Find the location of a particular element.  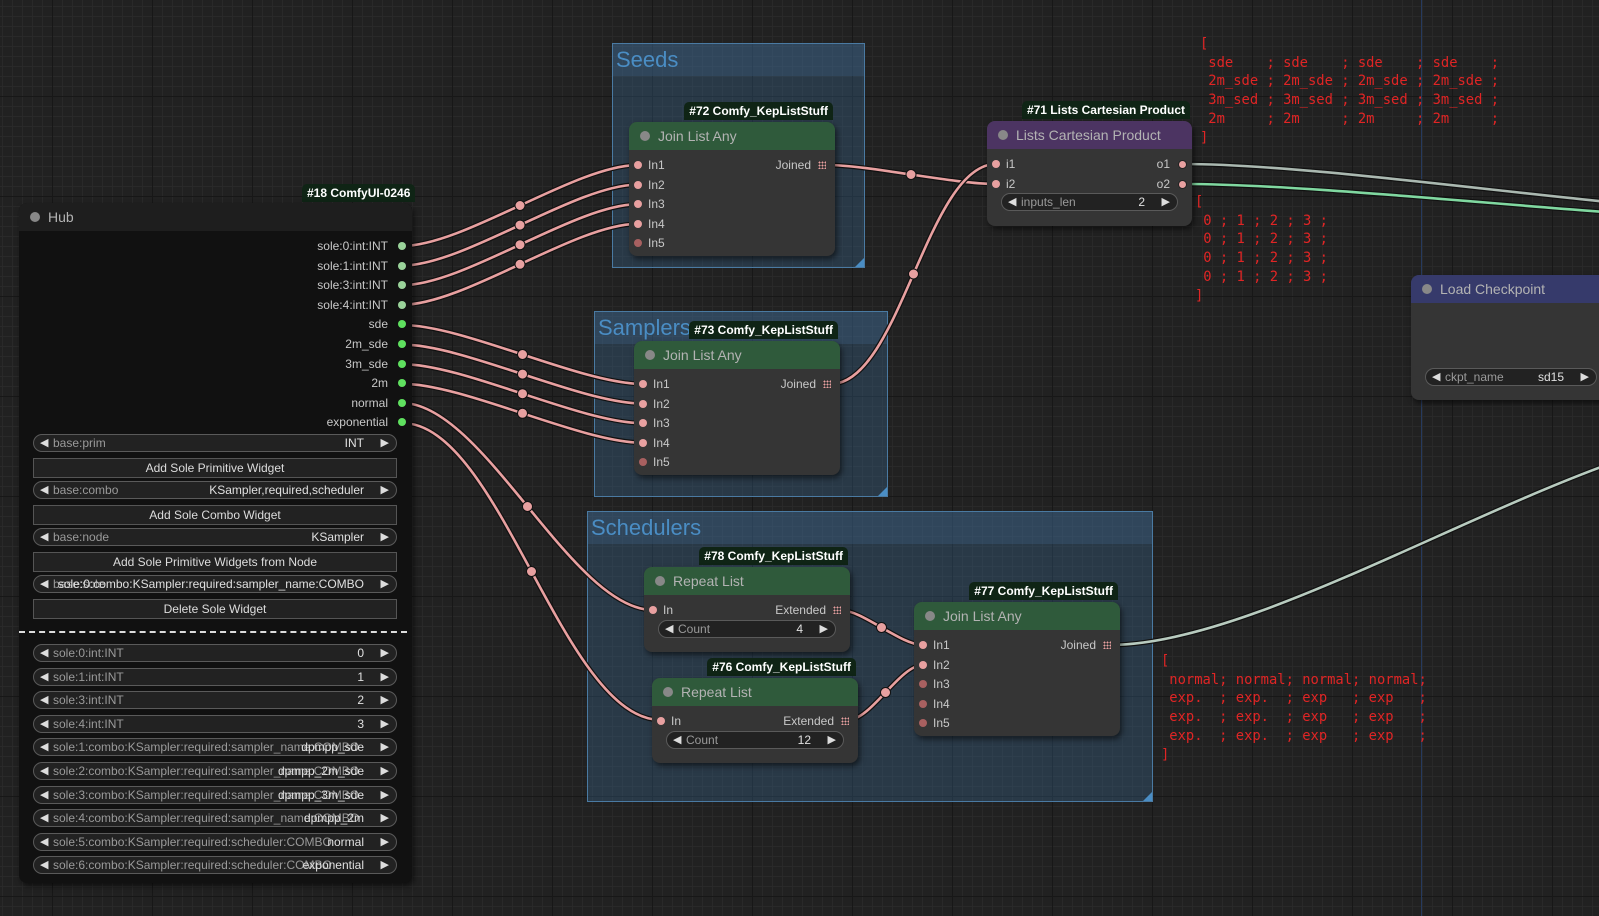

widget-widget: ◀ Count 12 ▶ is located at coordinates (755, 739).